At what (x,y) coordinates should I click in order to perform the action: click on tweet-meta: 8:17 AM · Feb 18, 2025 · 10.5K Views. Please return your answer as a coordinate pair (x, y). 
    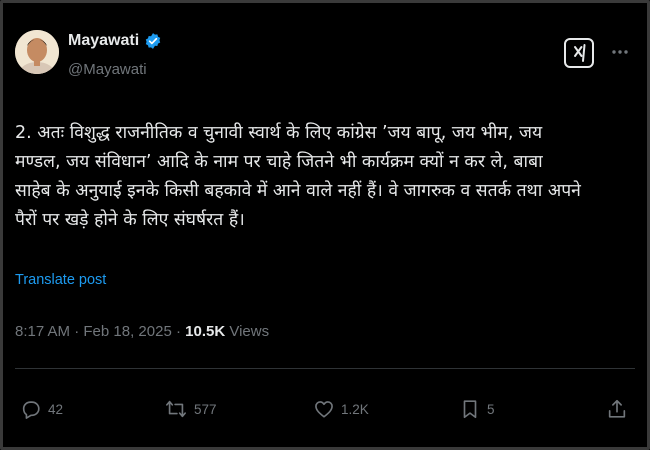
    Looking at the image, I should click on (142, 331).